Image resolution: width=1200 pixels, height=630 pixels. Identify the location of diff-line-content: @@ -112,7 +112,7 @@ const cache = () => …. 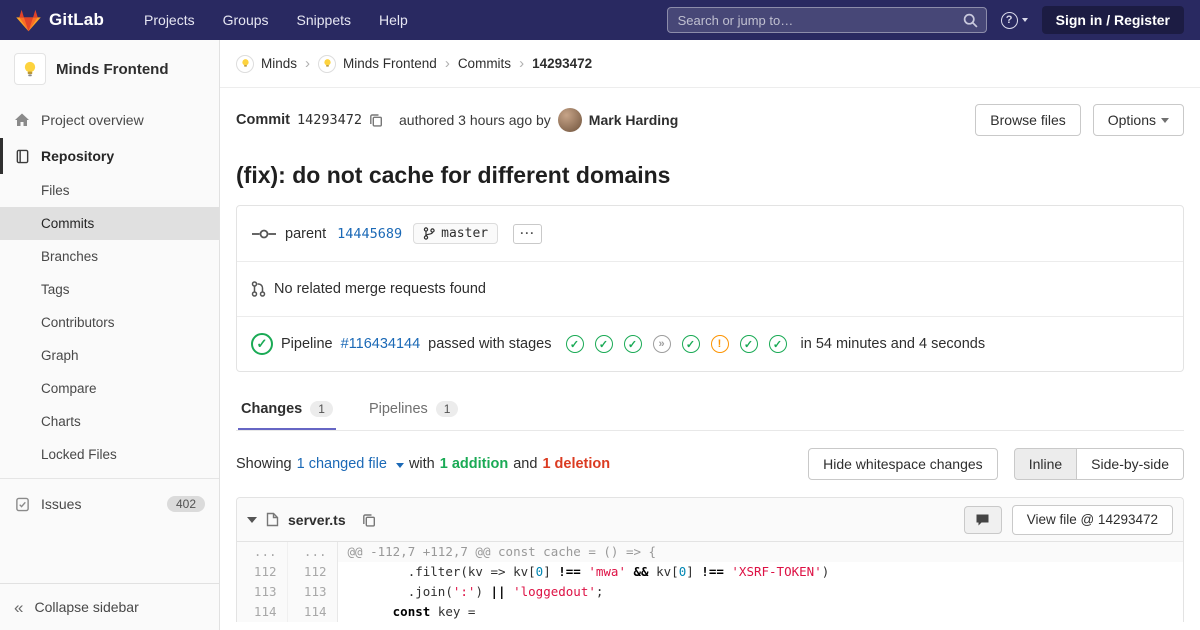
(760, 552).